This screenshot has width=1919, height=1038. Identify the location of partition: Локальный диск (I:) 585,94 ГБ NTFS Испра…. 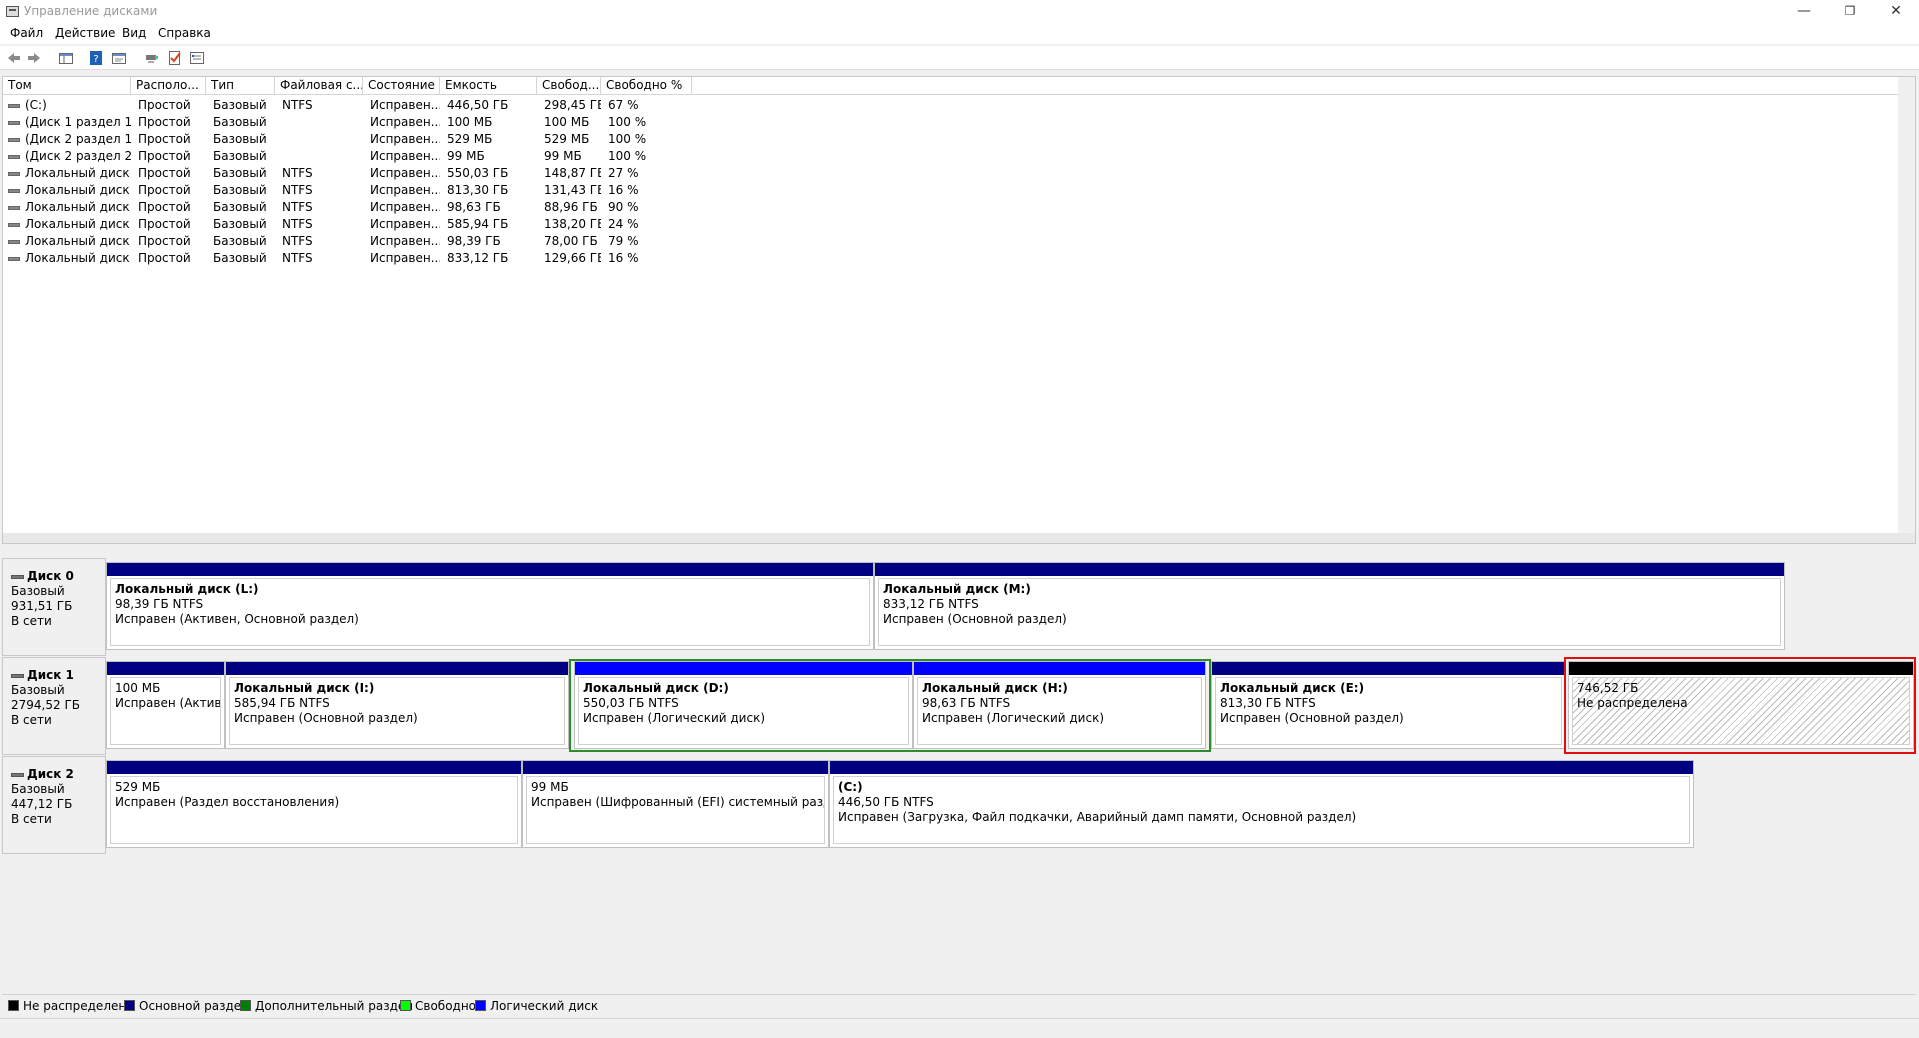
(397, 705).